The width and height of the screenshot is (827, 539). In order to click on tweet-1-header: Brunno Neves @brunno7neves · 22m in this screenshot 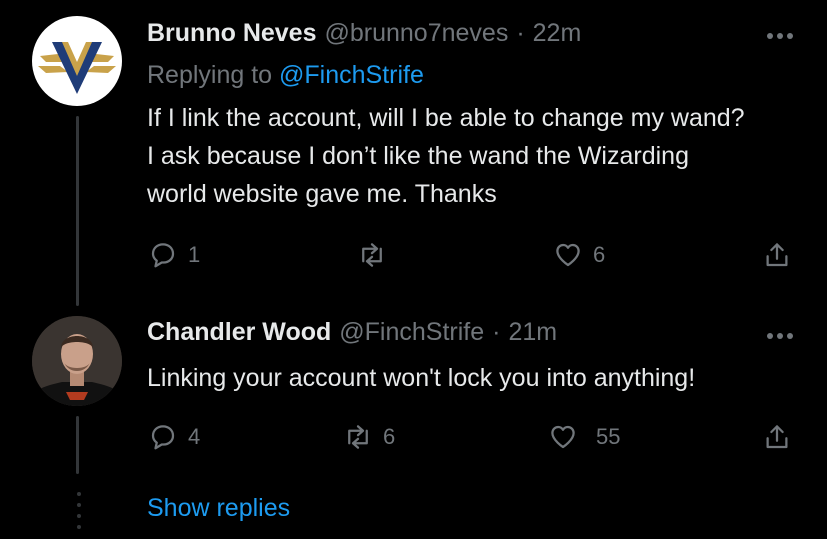, I will do `click(364, 33)`.